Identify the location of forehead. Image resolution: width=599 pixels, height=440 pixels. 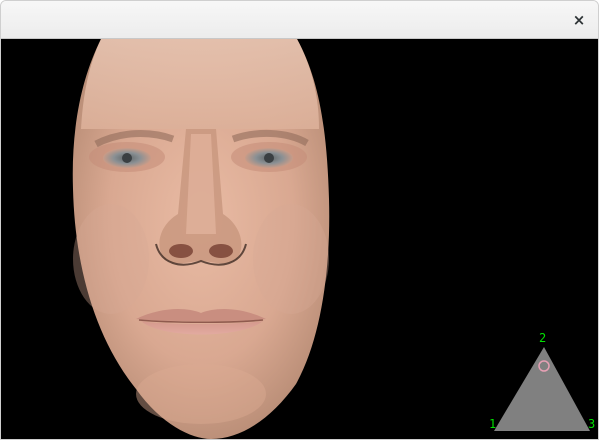
(200, 84).